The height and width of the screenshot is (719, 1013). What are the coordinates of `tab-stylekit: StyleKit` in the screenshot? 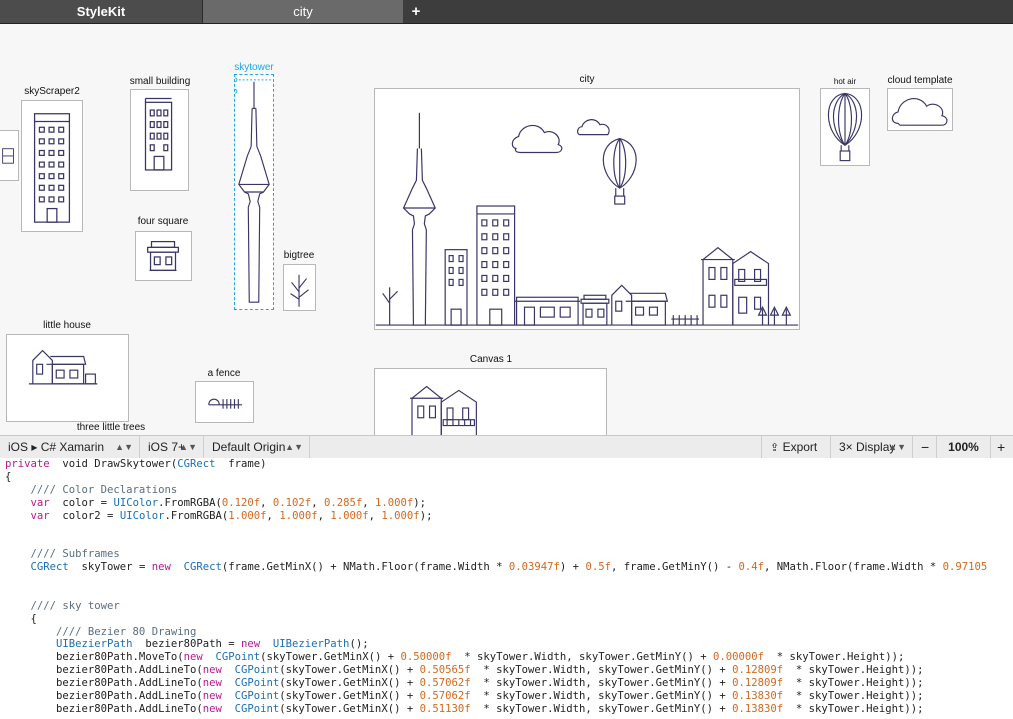 It's located at (101, 11).